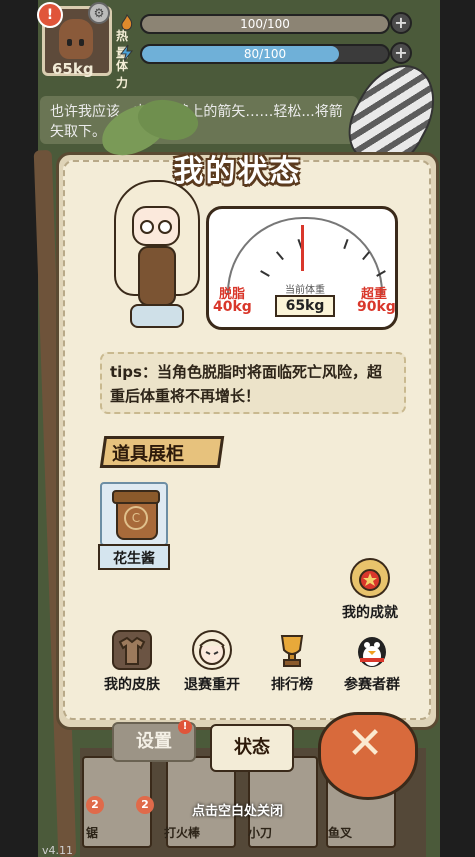 This screenshot has width=475, height=857. What do you see at coordinates (252, 748) in the screenshot?
I see `tab-status: 状态` at bounding box center [252, 748].